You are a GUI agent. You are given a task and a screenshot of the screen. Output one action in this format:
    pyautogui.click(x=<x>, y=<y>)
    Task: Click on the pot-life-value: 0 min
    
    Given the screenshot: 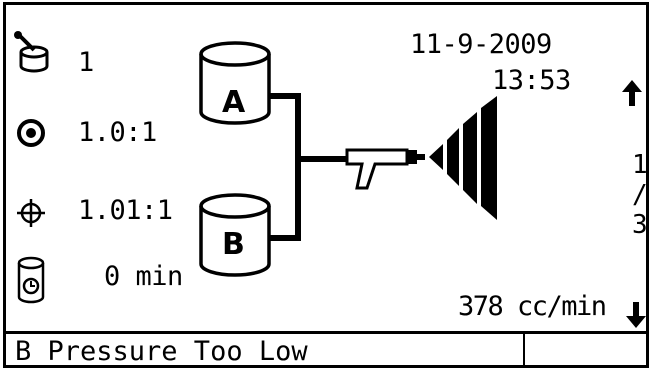 What is the action you would take?
    pyautogui.click(x=143, y=276)
    